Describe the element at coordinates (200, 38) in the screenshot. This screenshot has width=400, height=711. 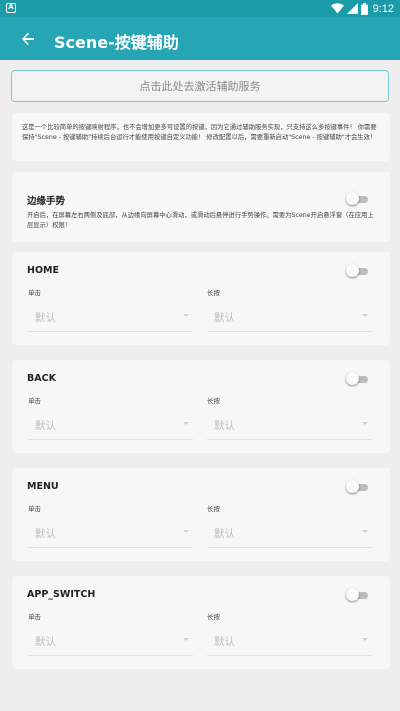
I see `app-bar: Scene-按键辅助` at that location.